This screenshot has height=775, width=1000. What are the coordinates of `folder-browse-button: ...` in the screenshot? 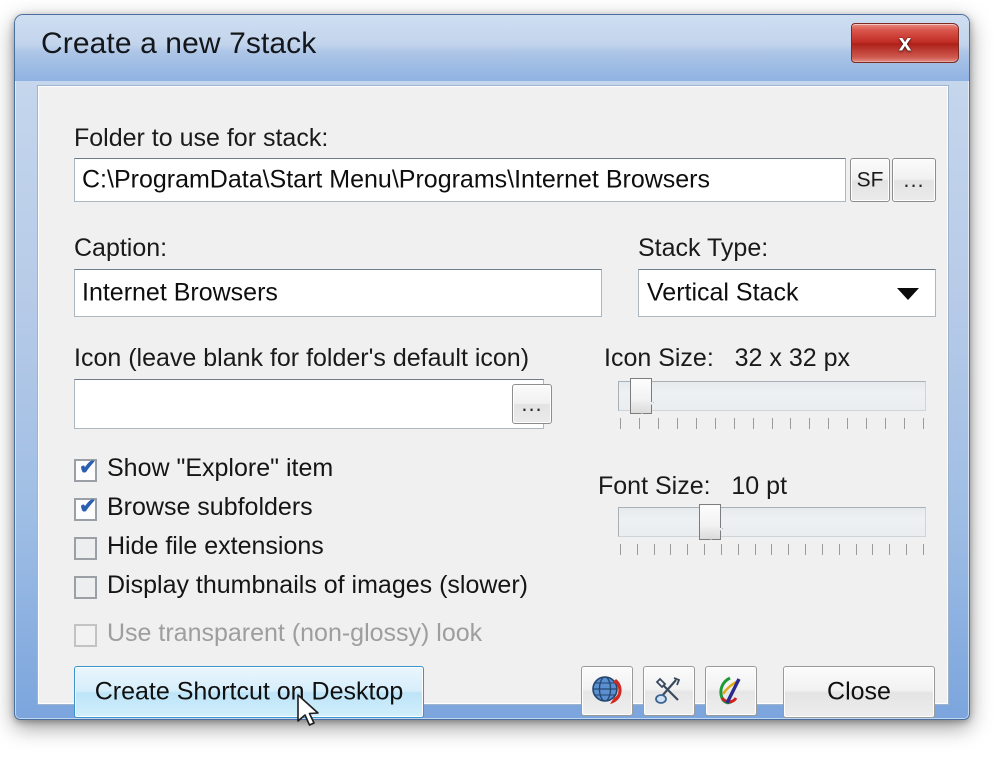 It's located at (914, 180).